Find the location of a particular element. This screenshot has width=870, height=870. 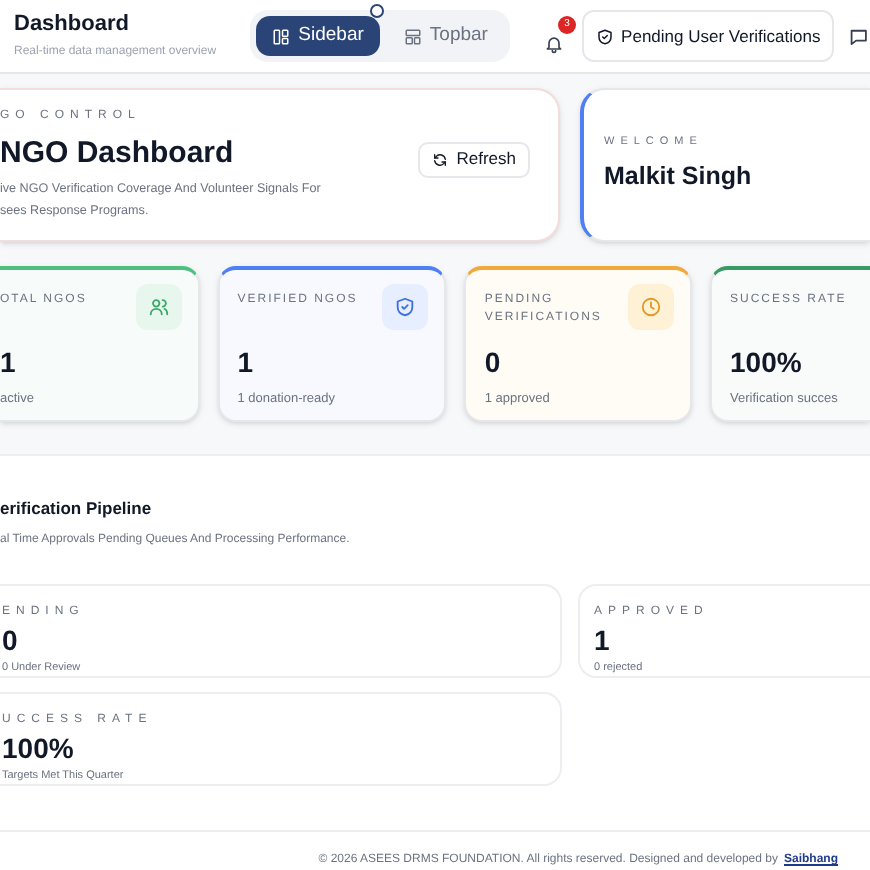

topbar-layout-icon is located at coordinates (412, 36).